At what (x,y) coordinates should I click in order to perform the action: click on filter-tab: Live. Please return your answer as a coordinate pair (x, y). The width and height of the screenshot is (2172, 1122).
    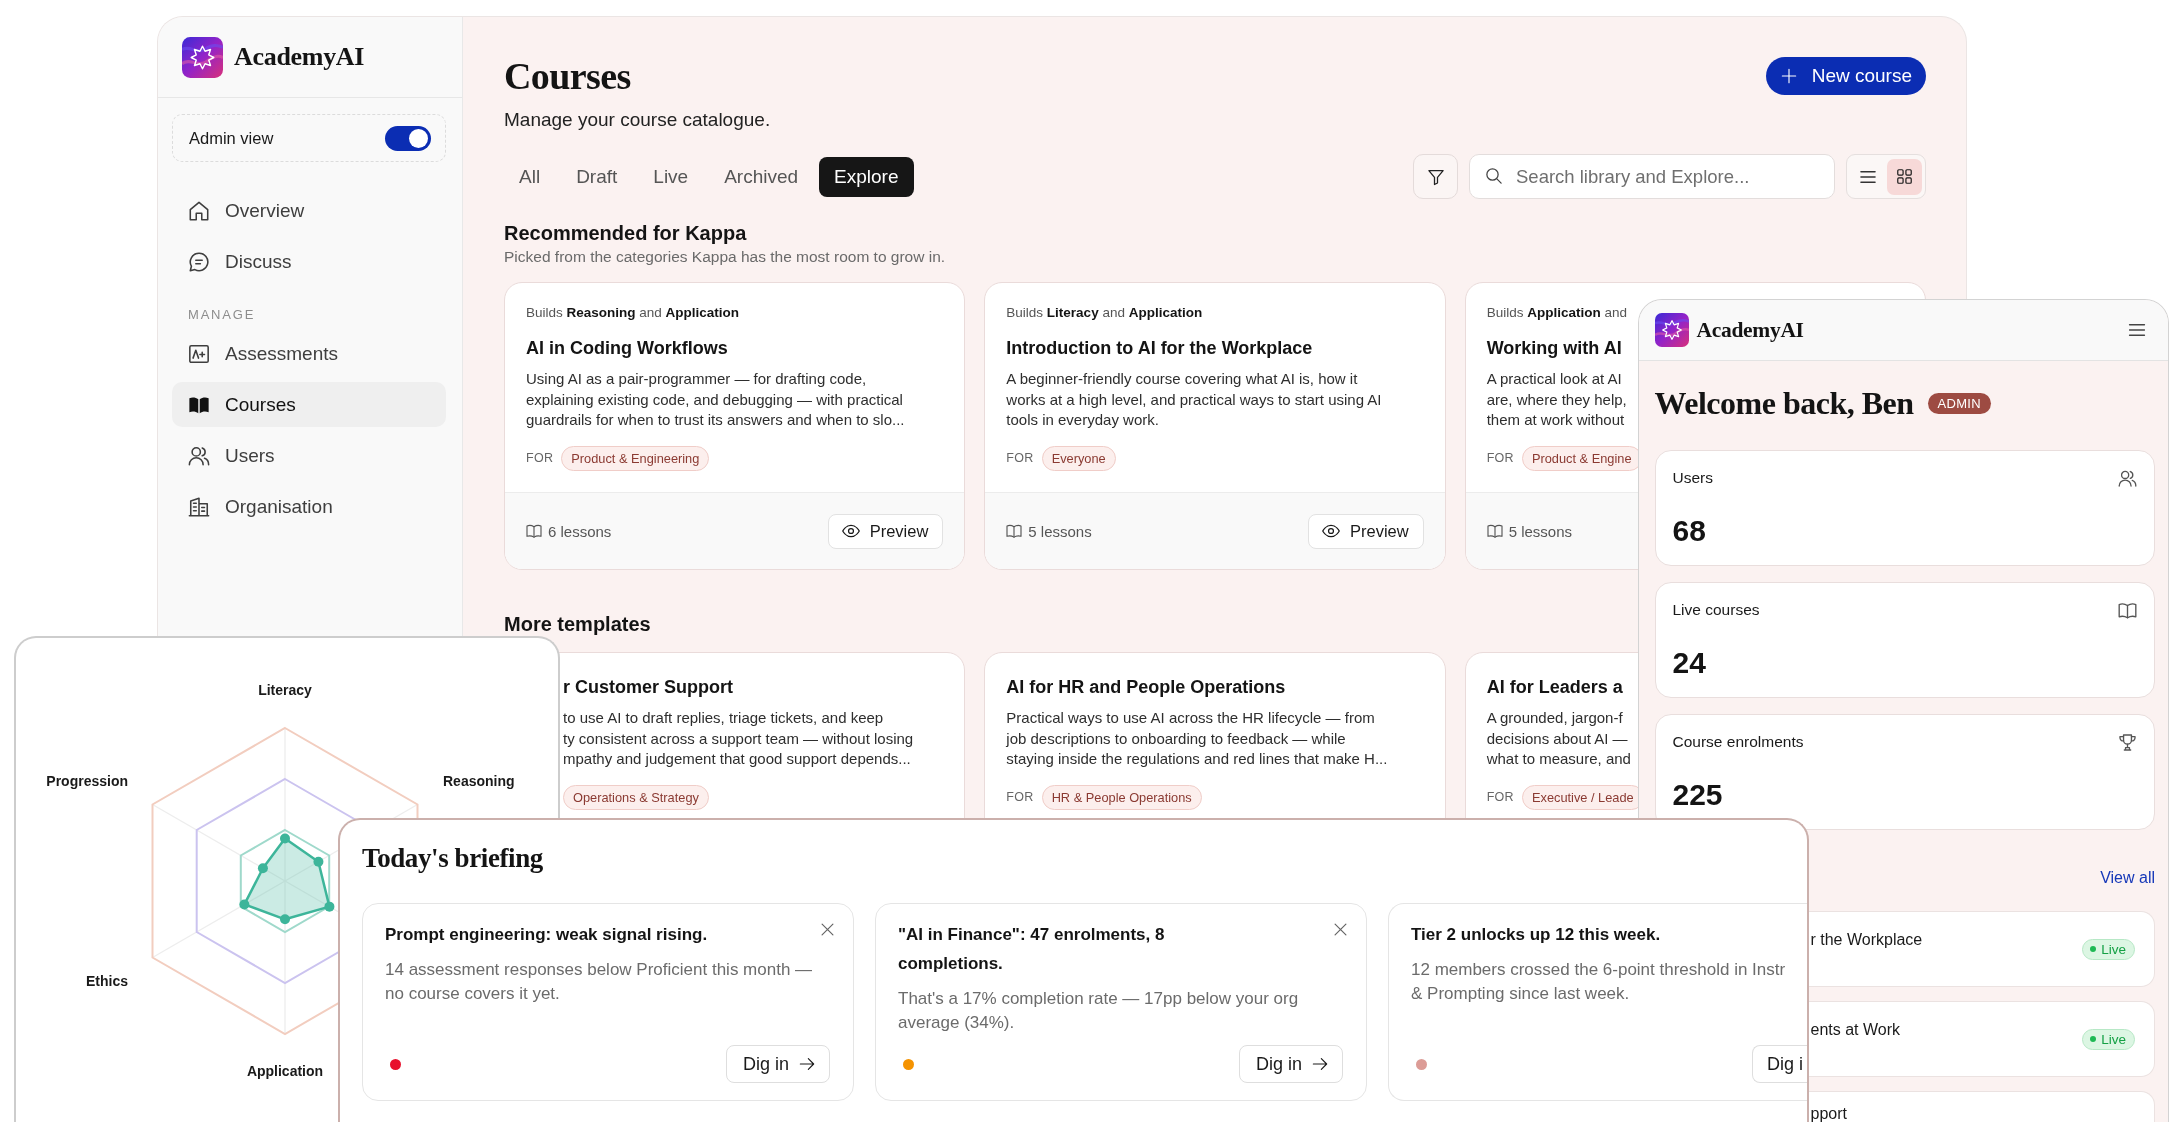
    Looking at the image, I should click on (671, 176).